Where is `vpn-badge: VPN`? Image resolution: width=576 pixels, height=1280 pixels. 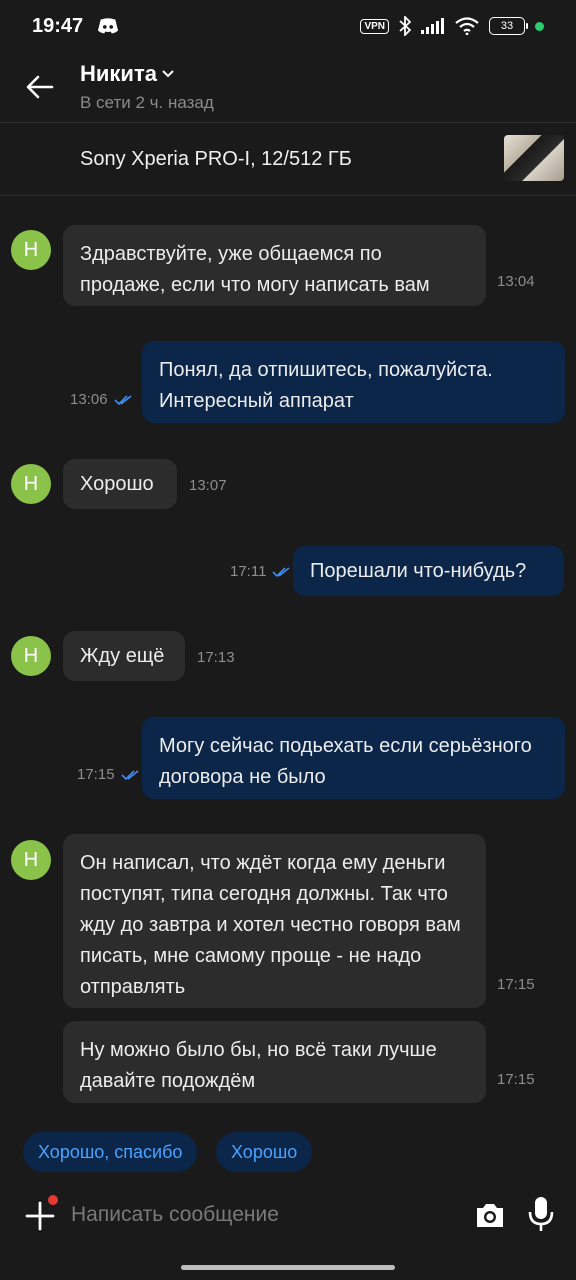
vpn-badge: VPN is located at coordinates (374, 26).